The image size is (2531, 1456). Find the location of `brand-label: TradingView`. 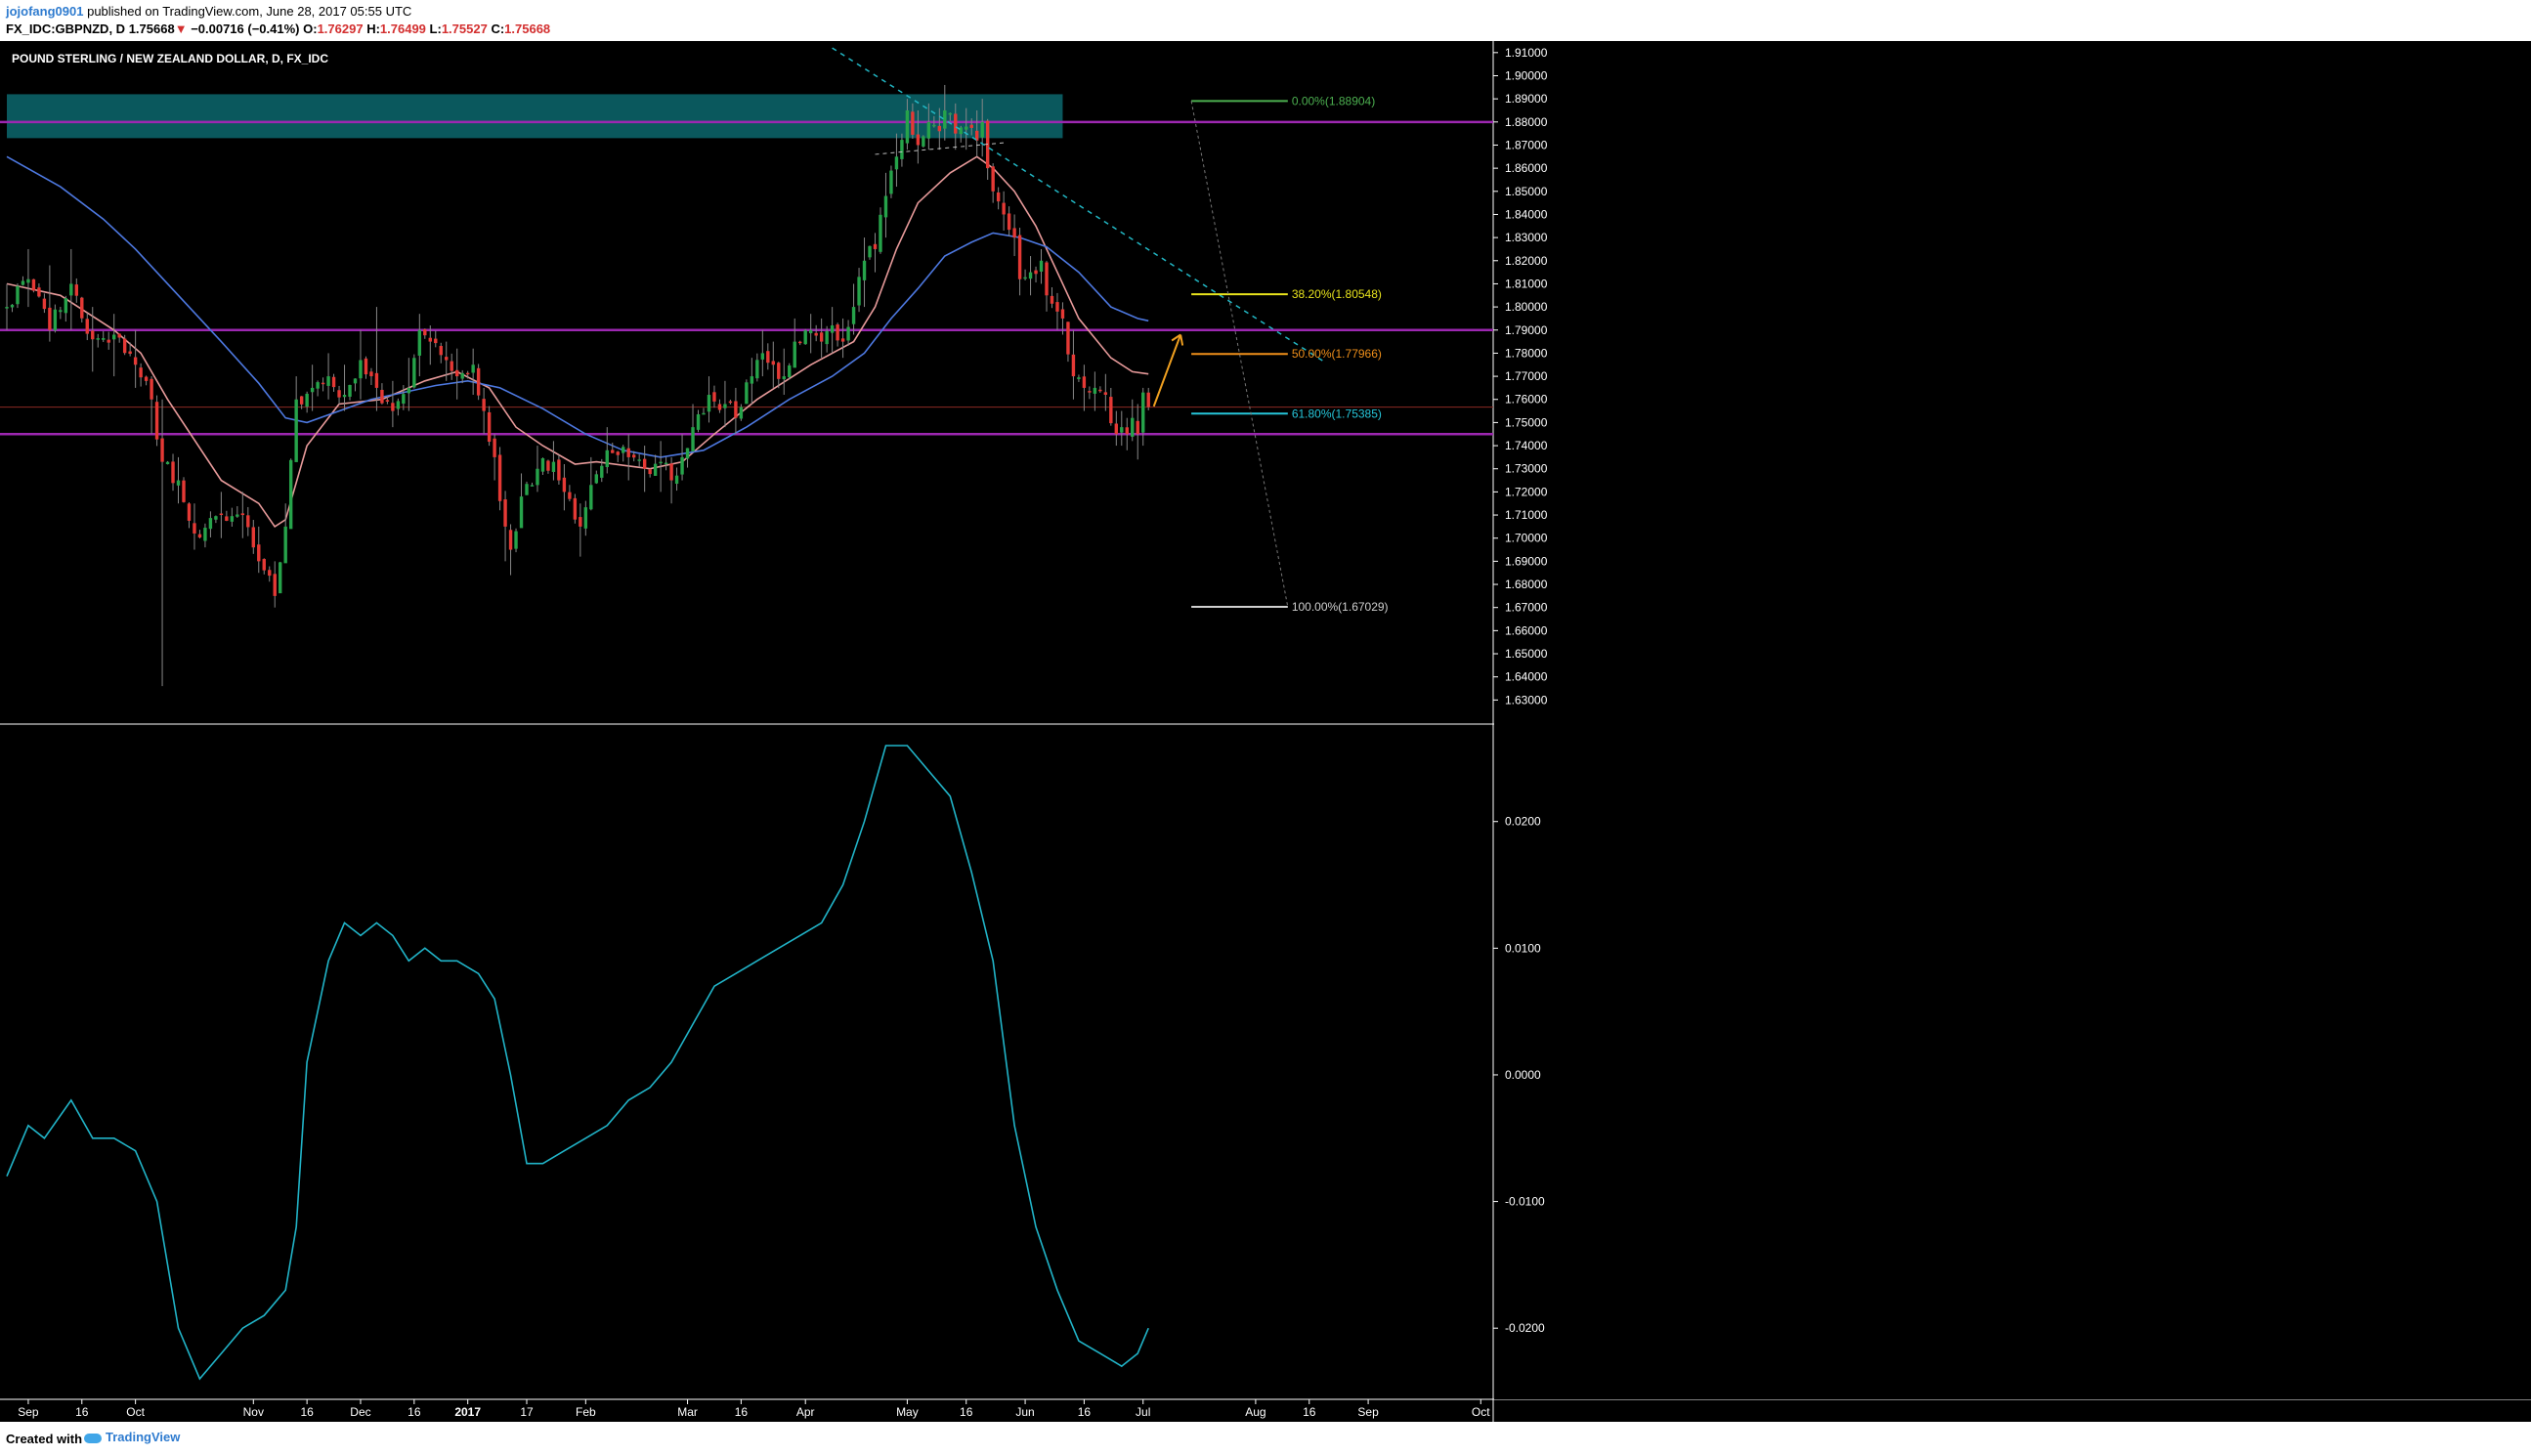

brand-label: TradingView is located at coordinates (143, 1437).